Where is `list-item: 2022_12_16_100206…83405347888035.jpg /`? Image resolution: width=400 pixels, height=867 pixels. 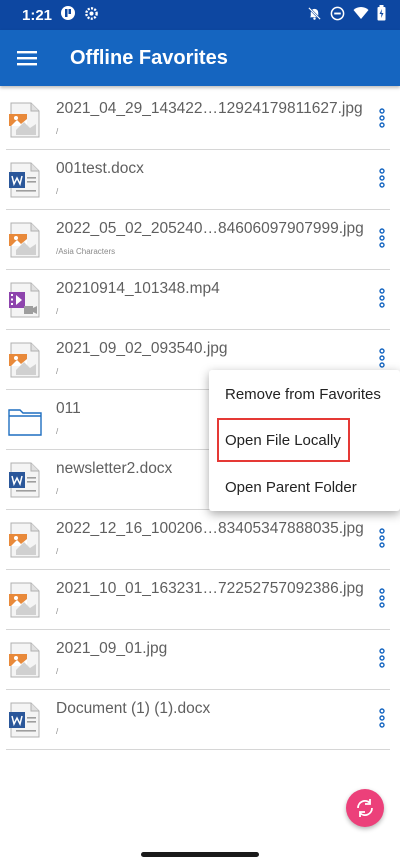
list-item: 2022_12_16_100206…83405347888035.jpg / is located at coordinates (198, 540).